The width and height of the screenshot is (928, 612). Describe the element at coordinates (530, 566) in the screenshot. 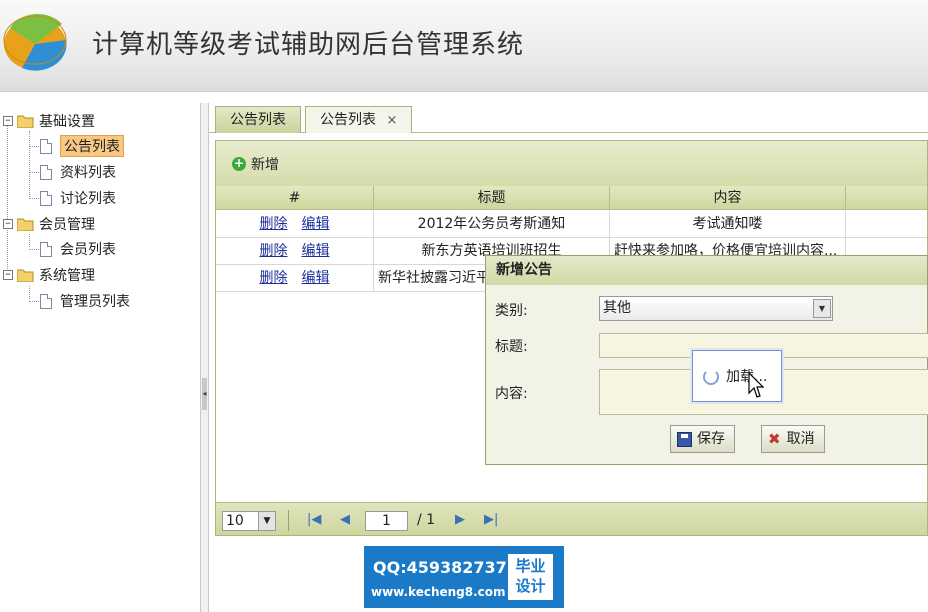

I see `watermark-tag-line1: 毕业` at that location.